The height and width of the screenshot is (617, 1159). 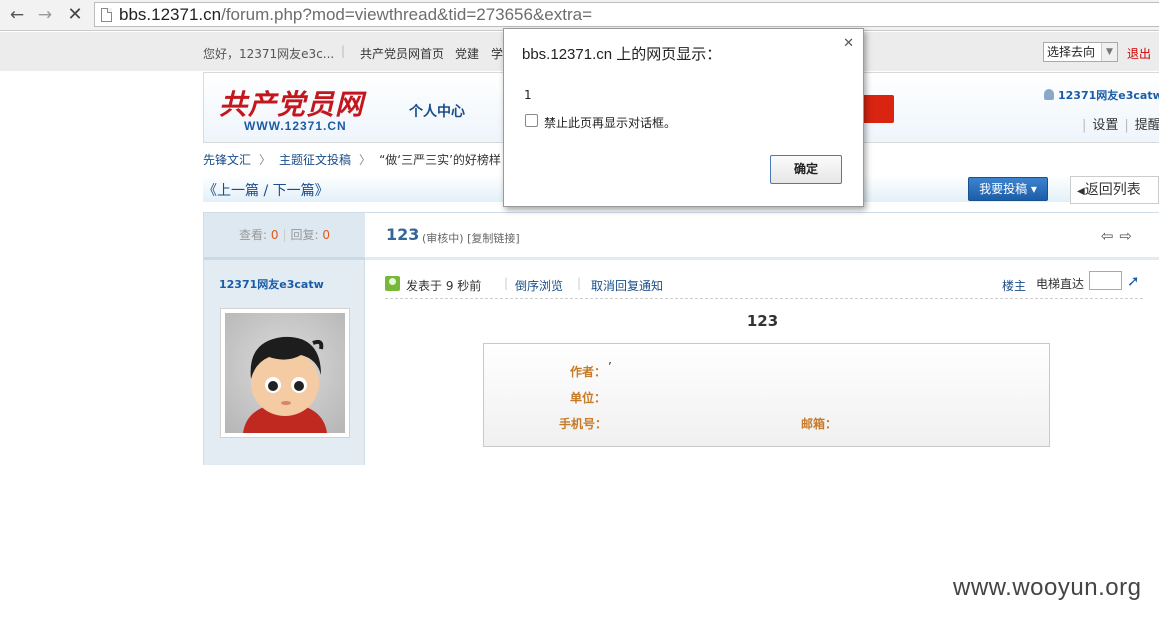 What do you see at coordinates (766, 395) in the screenshot?
I see `submission-info-box: 作者： ’ 单位： 手机号： 邮箱：` at bounding box center [766, 395].